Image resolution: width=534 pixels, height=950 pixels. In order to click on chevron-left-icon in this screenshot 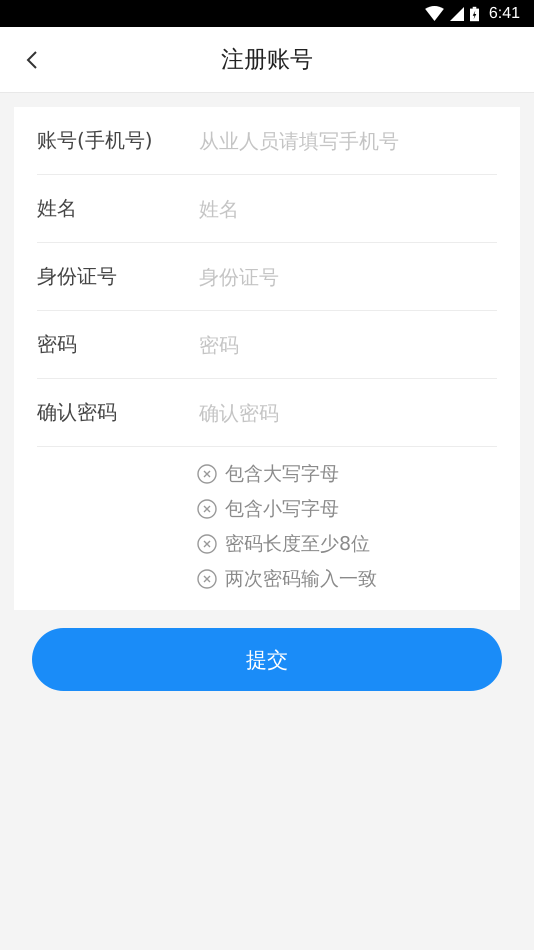, I will do `click(32, 60)`.